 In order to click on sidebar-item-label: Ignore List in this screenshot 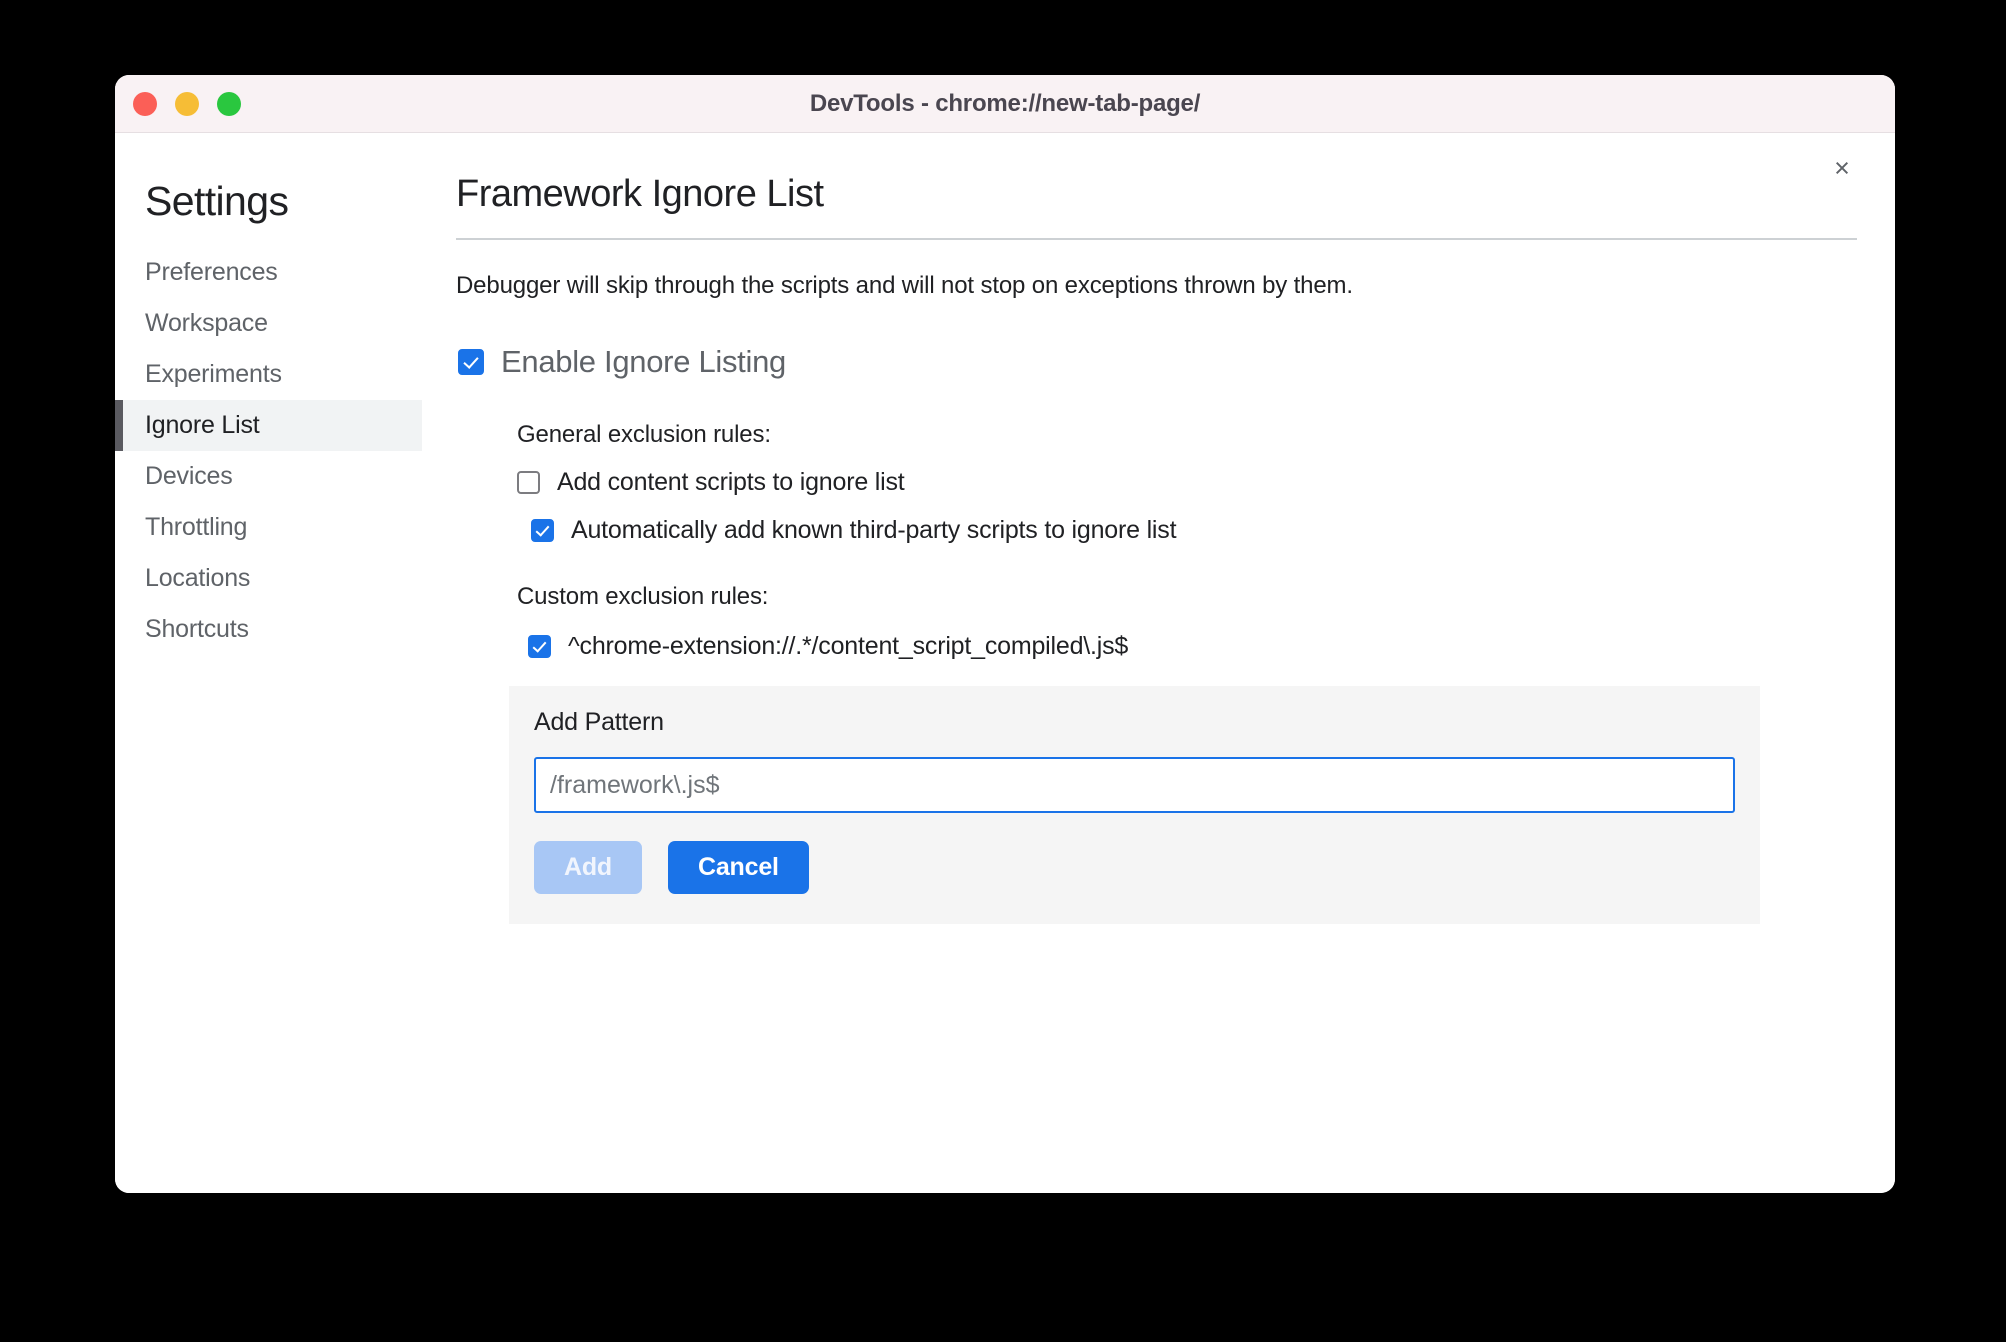, I will do `click(202, 425)`.